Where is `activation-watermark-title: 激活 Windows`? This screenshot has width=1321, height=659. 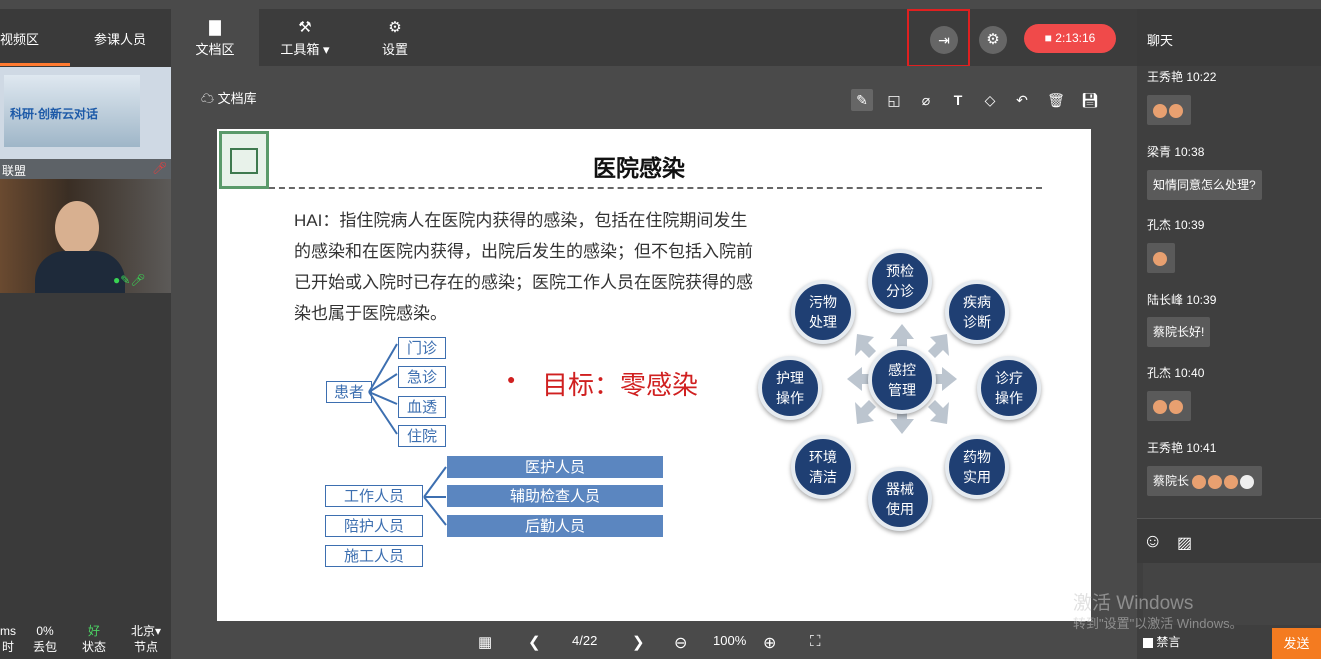
activation-watermark-title: 激活 Windows is located at coordinates (1133, 603).